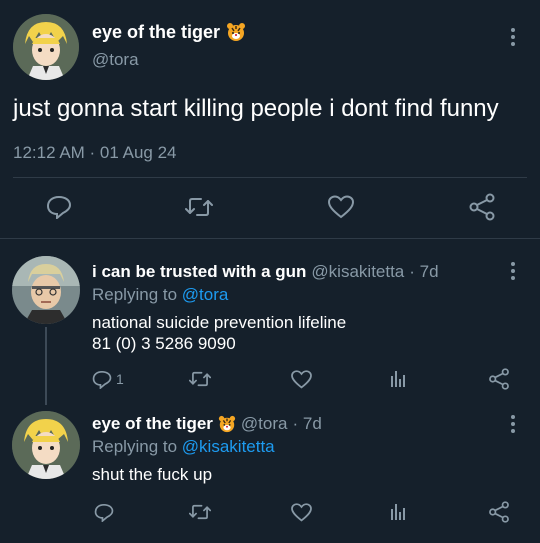 This screenshot has width=540, height=543. What do you see at coordinates (156, 32) in the screenshot?
I see `main-tweet-display-name: eye of the tiger` at bounding box center [156, 32].